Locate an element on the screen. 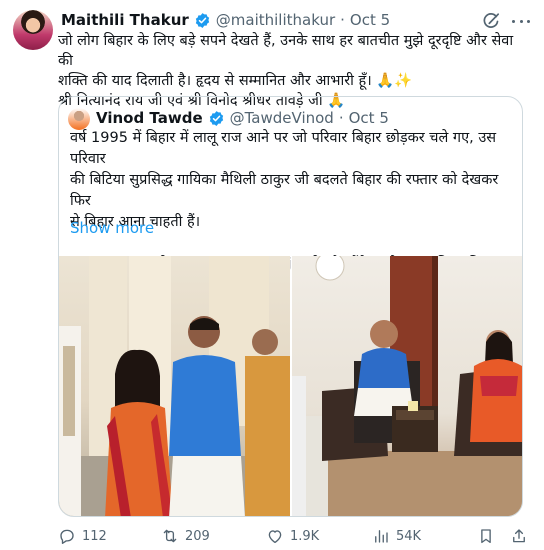 This screenshot has height=550, width=544. quoted-author-handle: @TawdeVinod is located at coordinates (282, 118).